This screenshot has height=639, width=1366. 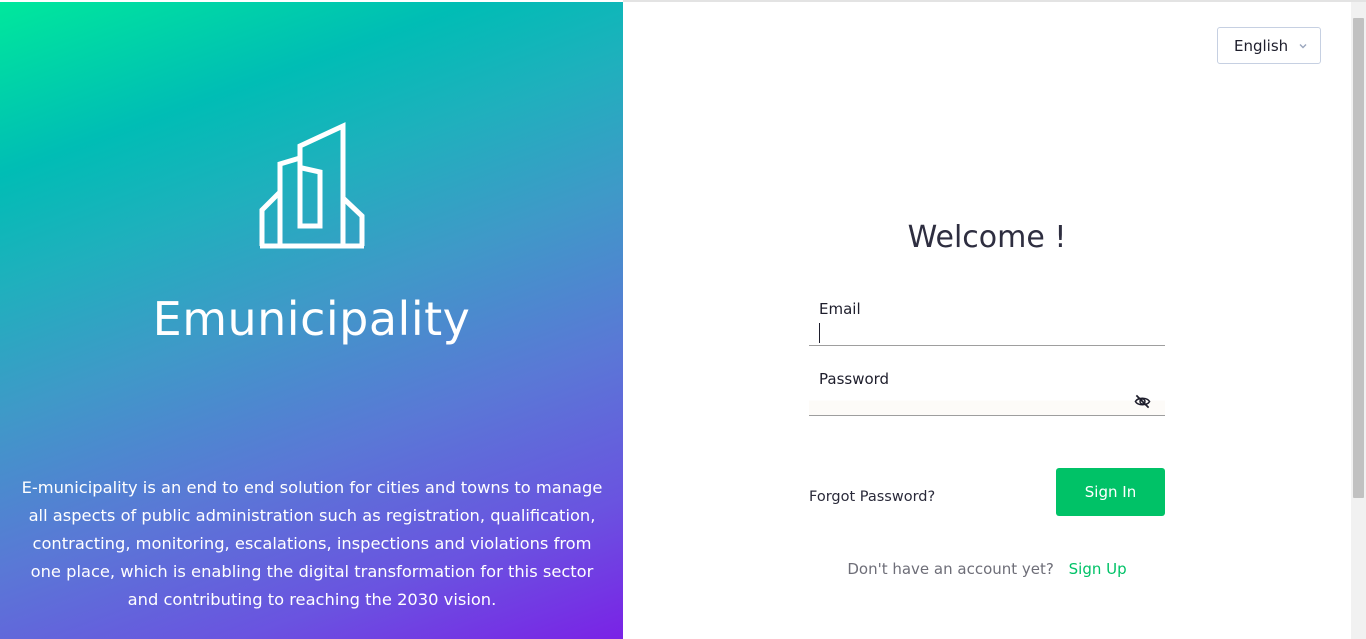 I want to click on building-icon, so click(x=312, y=185).